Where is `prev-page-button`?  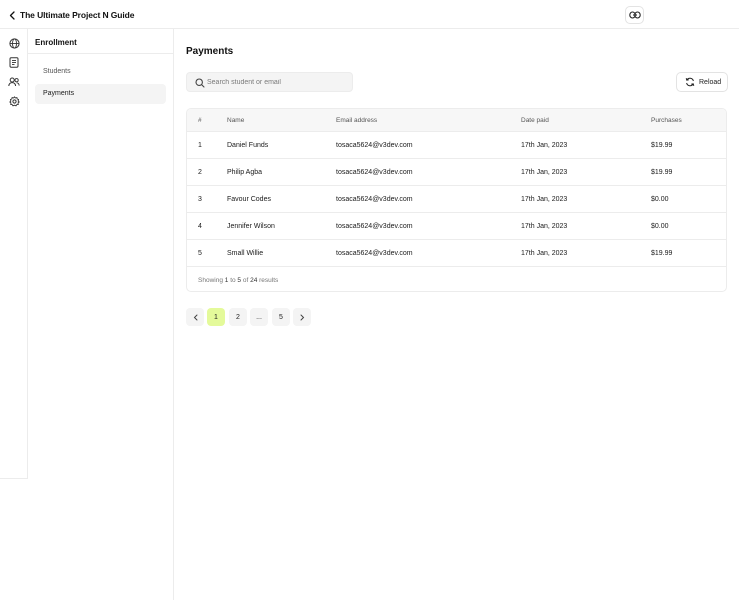
prev-page-button is located at coordinates (195, 317).